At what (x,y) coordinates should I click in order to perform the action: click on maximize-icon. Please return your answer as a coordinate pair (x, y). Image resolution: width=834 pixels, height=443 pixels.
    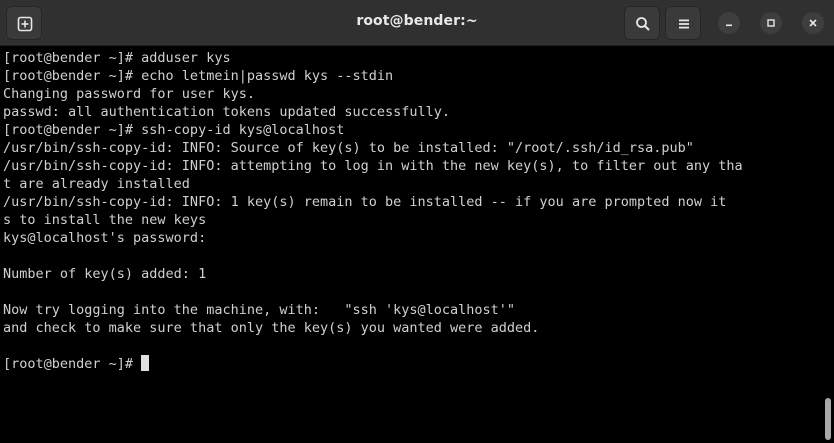
    Looking at the image, I should click on (771, 23).